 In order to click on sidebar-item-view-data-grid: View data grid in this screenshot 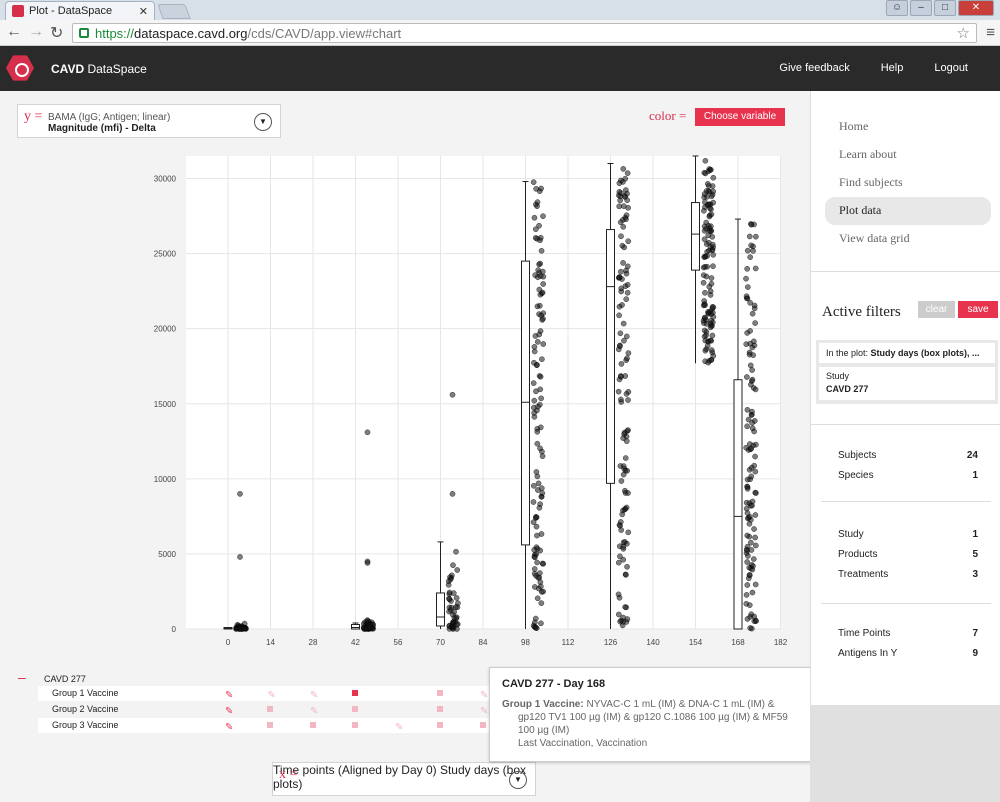, I will do `click(908, 239)`.